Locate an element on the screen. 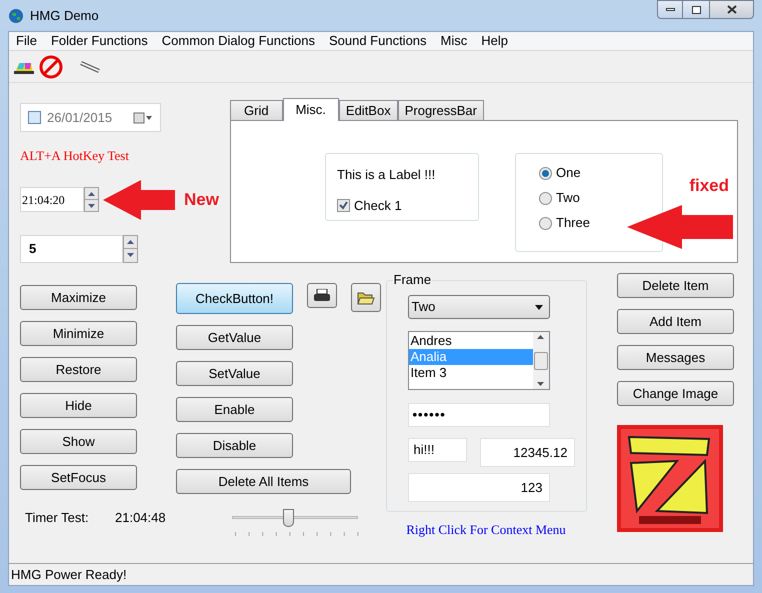 The width and height of the screenshot is (762, 593). push-button: Restore is located at coordinates (78, 369).